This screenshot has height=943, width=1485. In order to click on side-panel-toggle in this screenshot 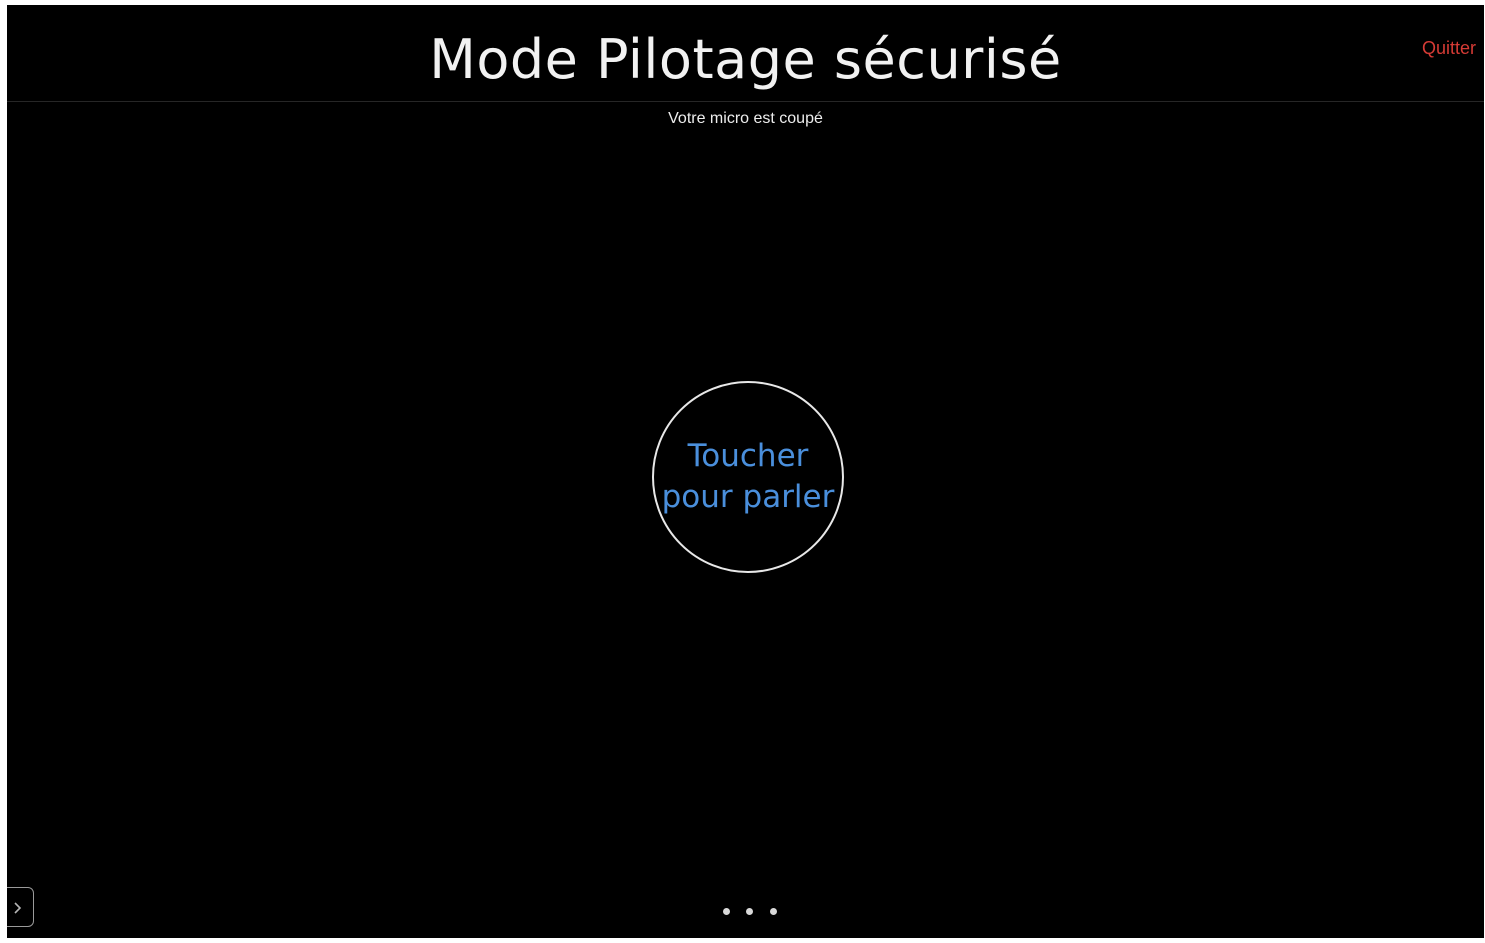, I will do `click(20, 907)`.